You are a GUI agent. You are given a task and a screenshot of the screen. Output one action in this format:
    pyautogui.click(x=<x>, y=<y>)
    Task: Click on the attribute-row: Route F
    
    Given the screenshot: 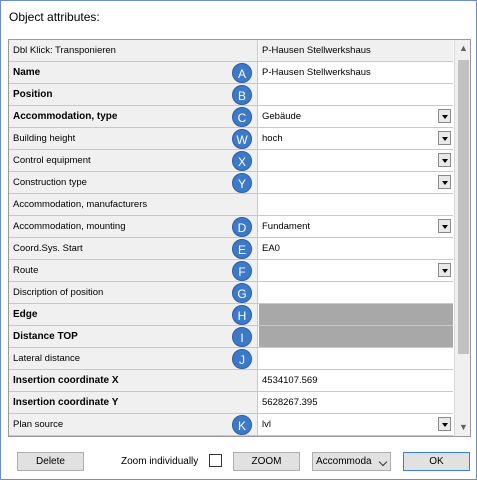 What is the action you would take?
    pyautogui.click(x=231, y=271)
    